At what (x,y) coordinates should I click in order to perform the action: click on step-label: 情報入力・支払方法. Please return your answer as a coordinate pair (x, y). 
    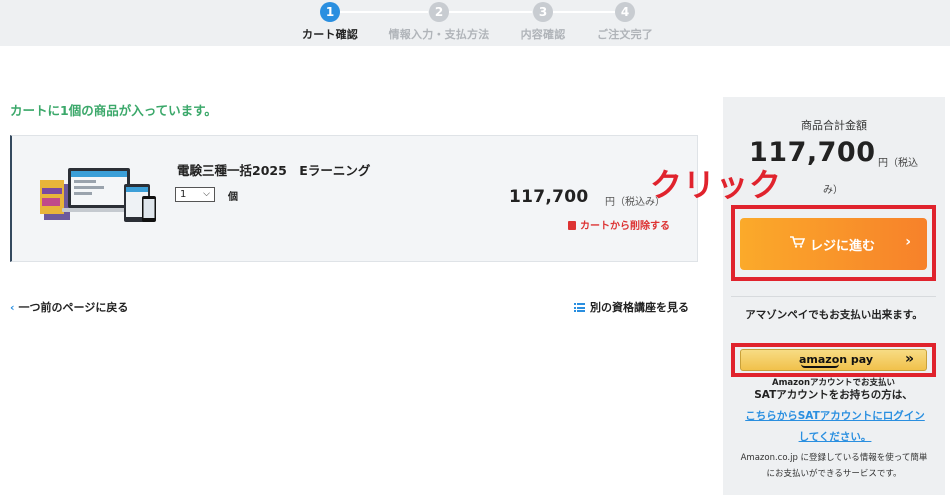
    Looking at the image, I should click on (439, 34).